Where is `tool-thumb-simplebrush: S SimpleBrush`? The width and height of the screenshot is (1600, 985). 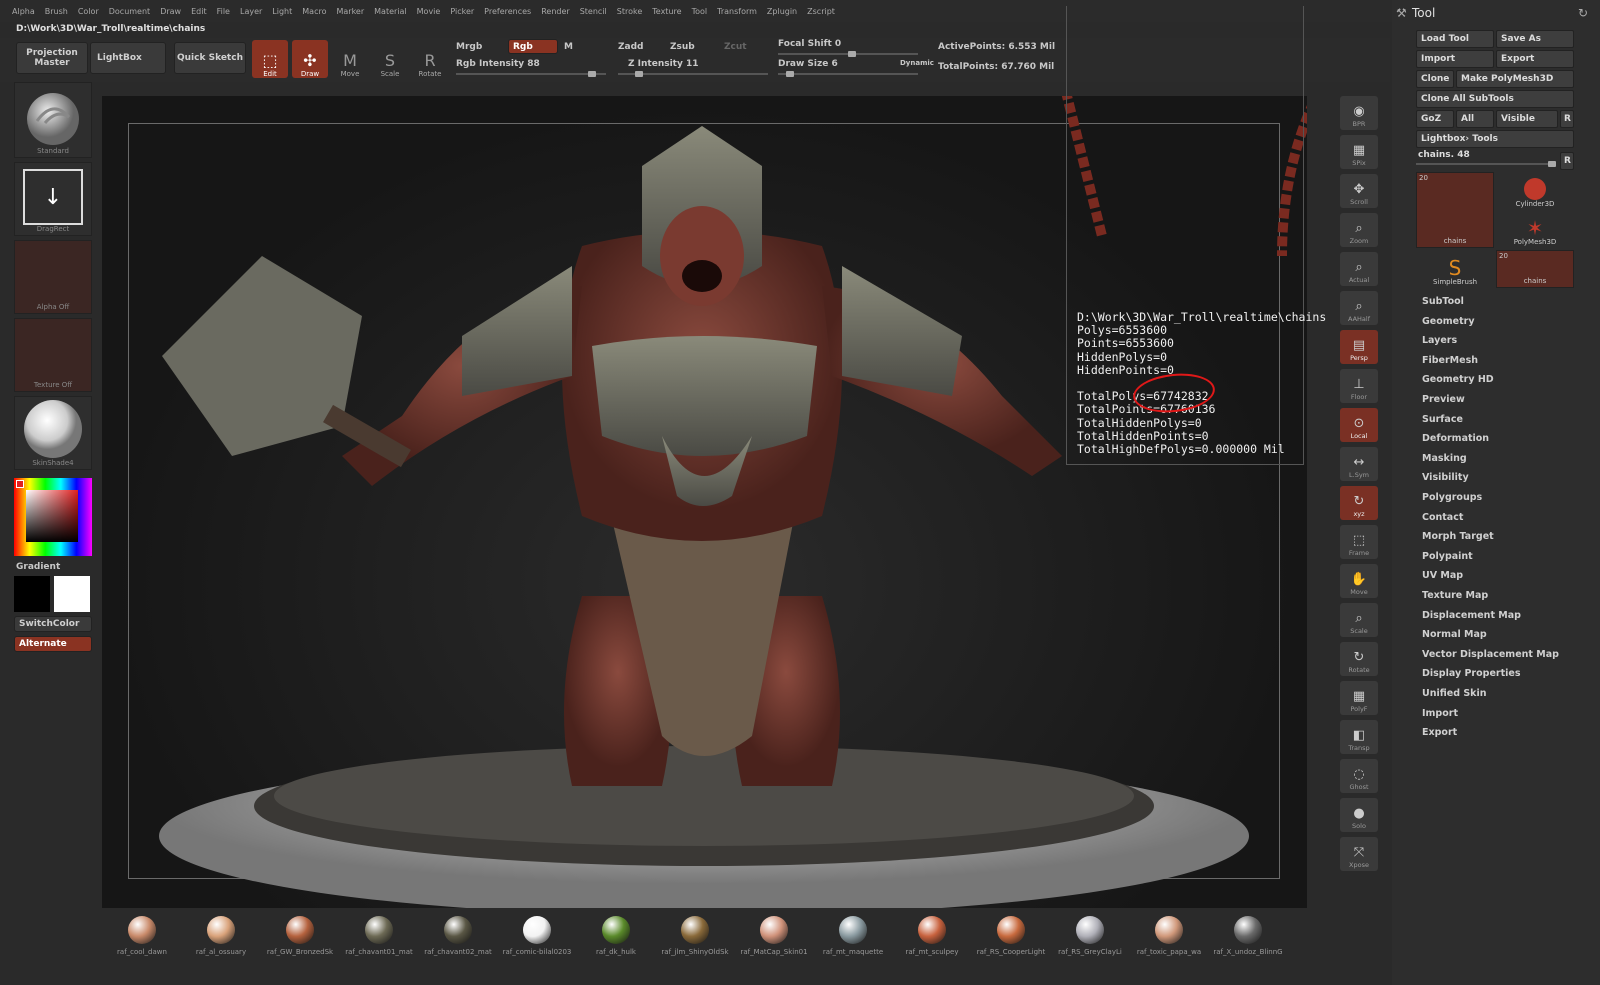 tool-thumb-simplebrush: S SimpleBrush is located at coordinates (1455, 269).